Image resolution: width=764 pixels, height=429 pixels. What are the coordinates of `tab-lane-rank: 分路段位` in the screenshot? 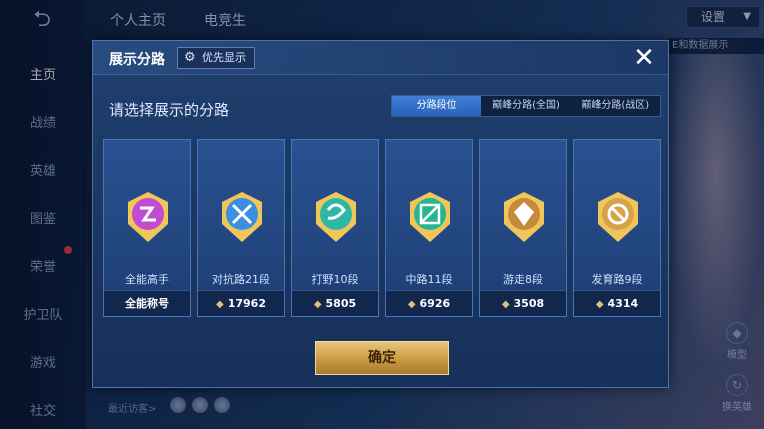 It's located at (437, 106).